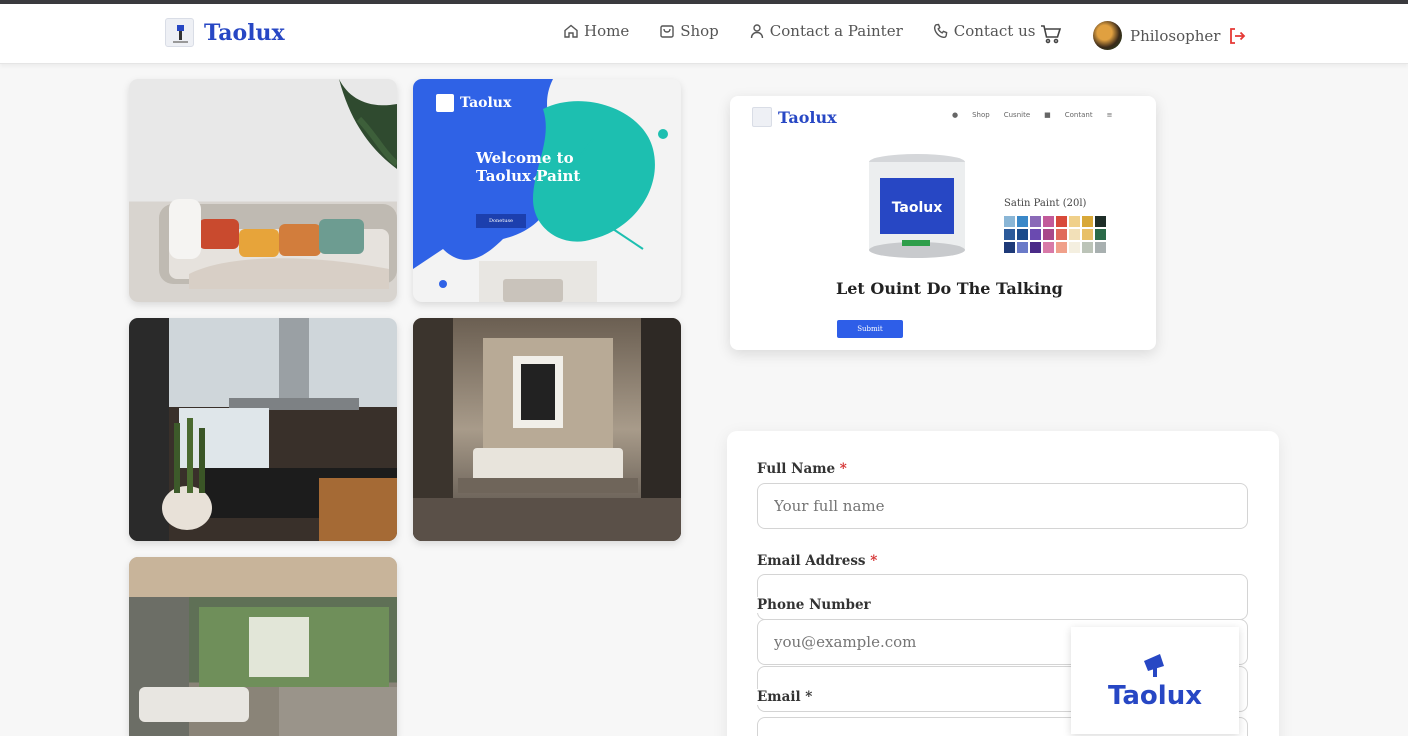 This screenshot has width=1408, height=736. Describe the element at coordinates (809, 697) in the screenshot. I see `required-mark-plain: *` at that location.